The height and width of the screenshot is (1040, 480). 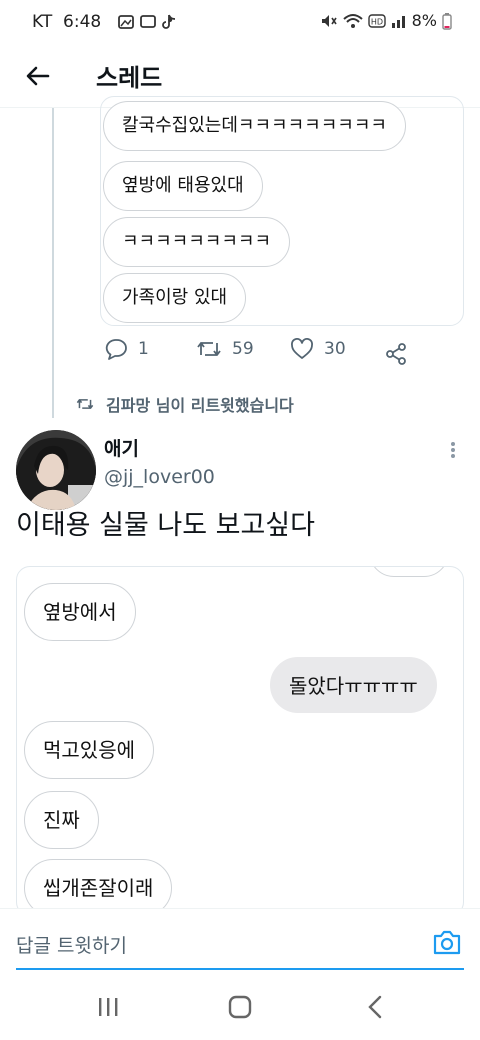 What do you see at coordinates (398, 21) in the screenshot?
I see `signal-icon` at bounding box center [398, 21].